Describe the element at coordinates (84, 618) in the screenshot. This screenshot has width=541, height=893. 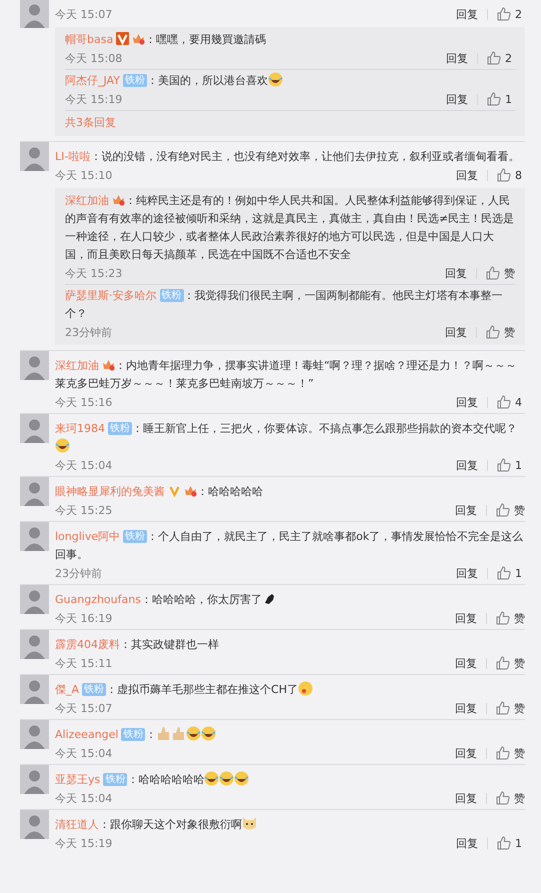
I see `timestamp: 今天 16:19` at that location.